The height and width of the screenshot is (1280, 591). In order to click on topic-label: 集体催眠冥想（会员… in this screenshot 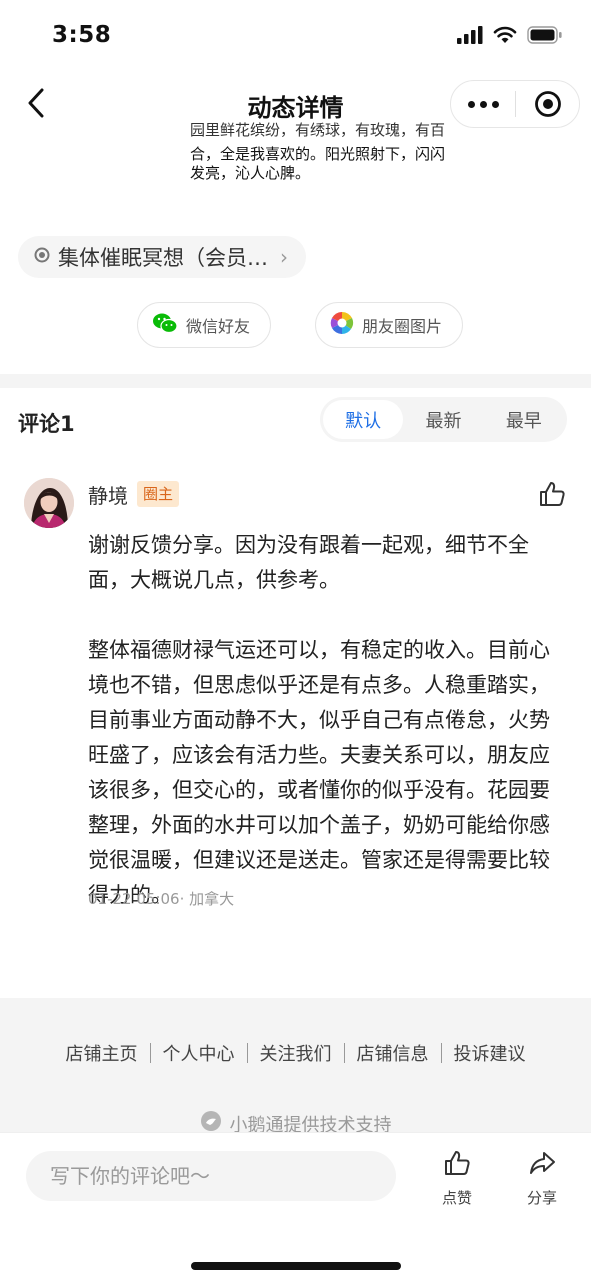, I will do `click(163, 258)`.